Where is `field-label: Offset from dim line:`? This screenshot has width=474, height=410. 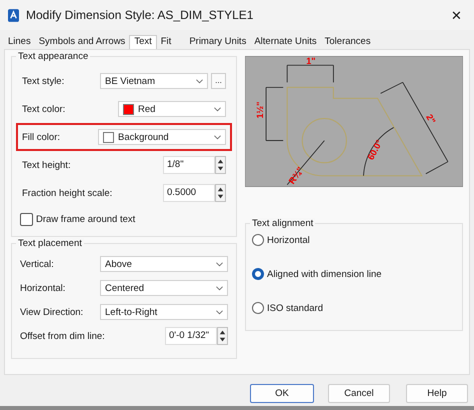
field-label: Offset from dim line: is located at coordinates (63, 336).